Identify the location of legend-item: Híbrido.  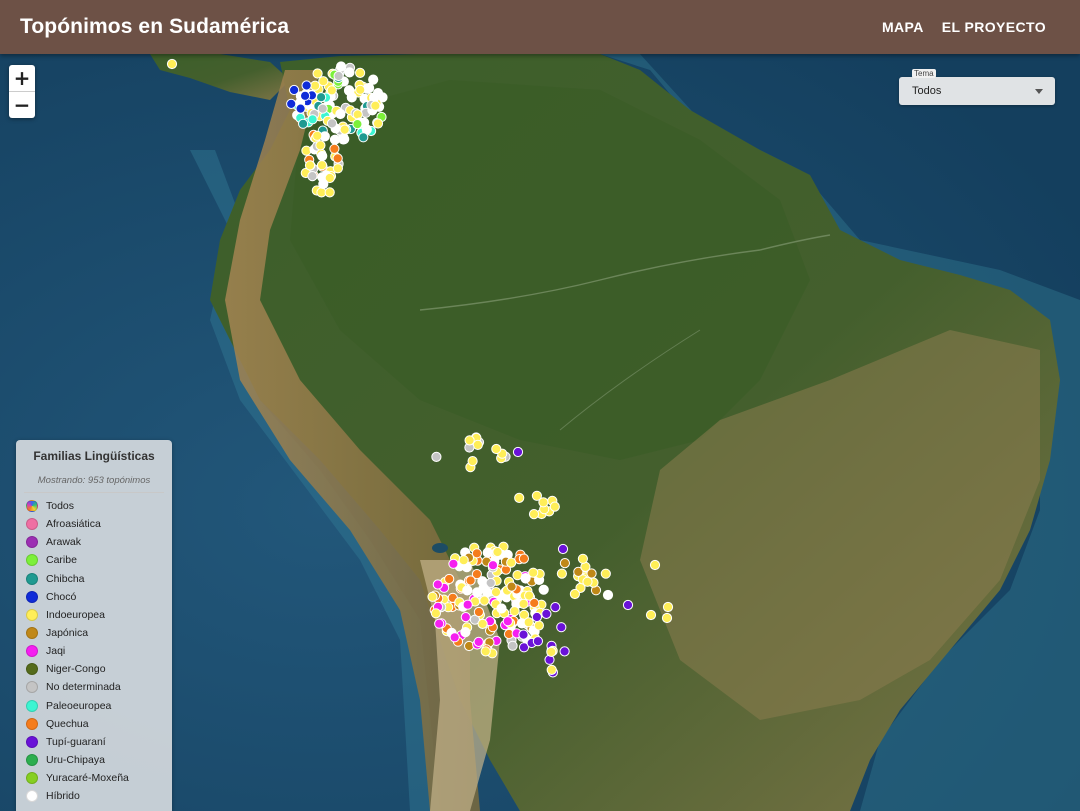
(94, 796).